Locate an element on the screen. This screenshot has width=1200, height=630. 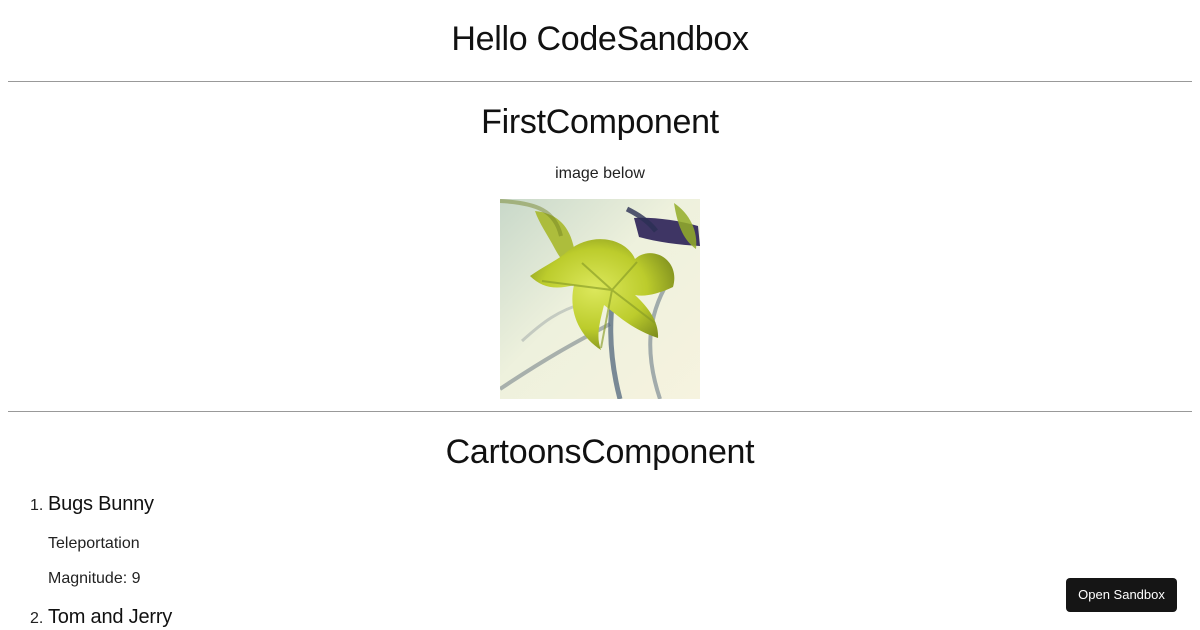
list-item-number: 1. is located at coordinates (37, 505).